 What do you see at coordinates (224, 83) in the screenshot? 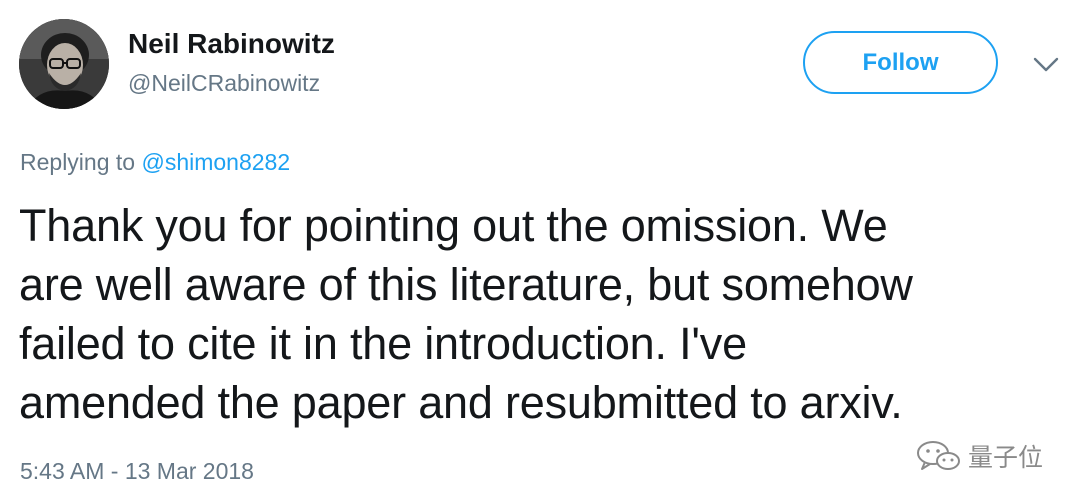
I see `author-handle: @NeilCRabinowitz` at bounding box center [224, 83].